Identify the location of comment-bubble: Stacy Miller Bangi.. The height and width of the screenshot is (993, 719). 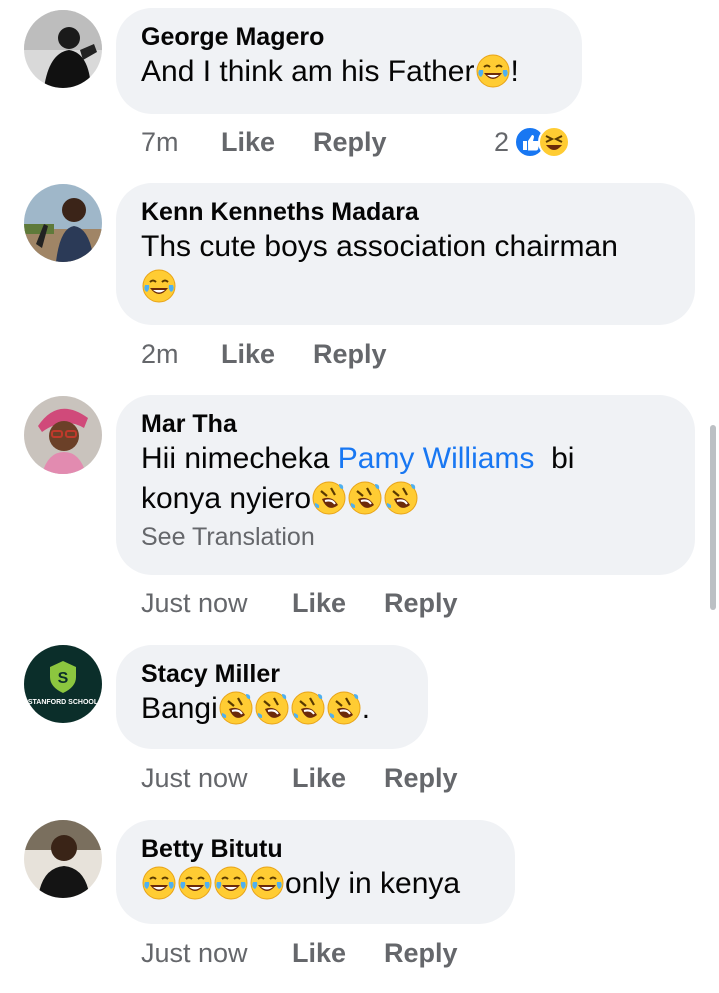
(272, 697).